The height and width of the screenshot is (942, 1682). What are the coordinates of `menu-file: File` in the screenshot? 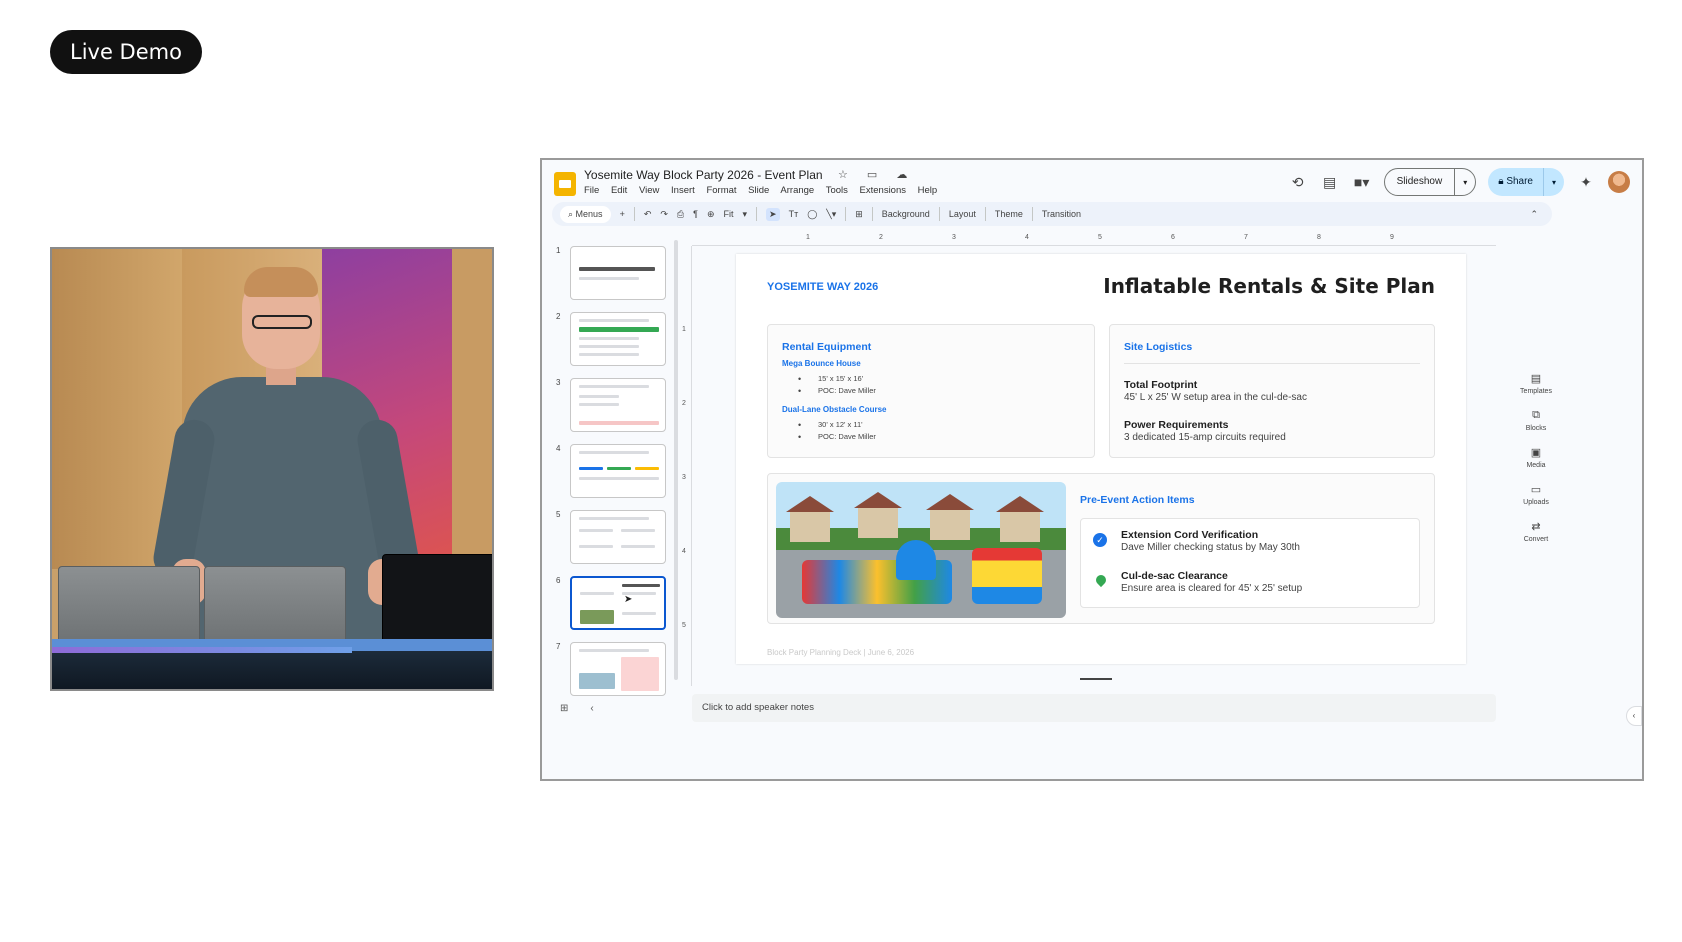 It's located at (591, 190).